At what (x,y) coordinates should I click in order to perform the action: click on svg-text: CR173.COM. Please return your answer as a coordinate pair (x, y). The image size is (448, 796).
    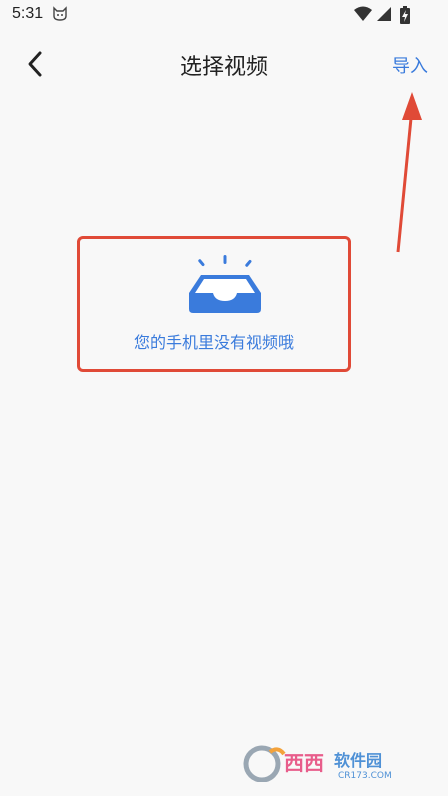
    Looking at the image, I should click on (365, 776).